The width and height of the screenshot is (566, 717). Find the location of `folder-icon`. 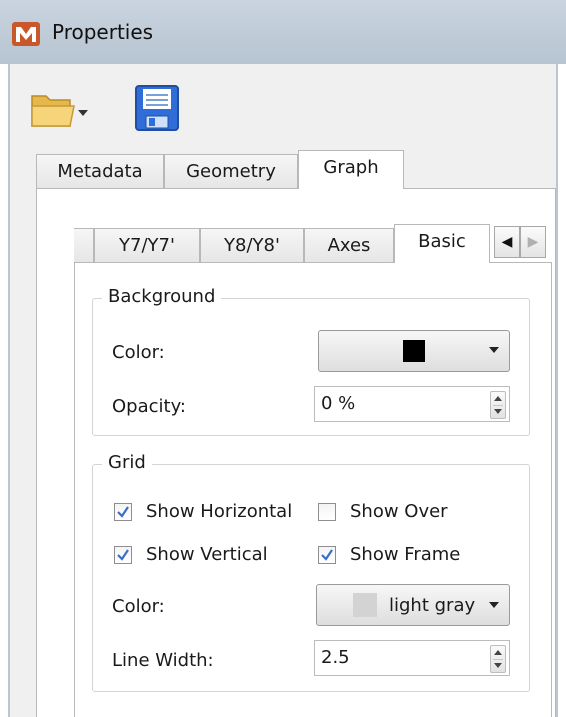

folder-icon is located at coordinates (59, 111).